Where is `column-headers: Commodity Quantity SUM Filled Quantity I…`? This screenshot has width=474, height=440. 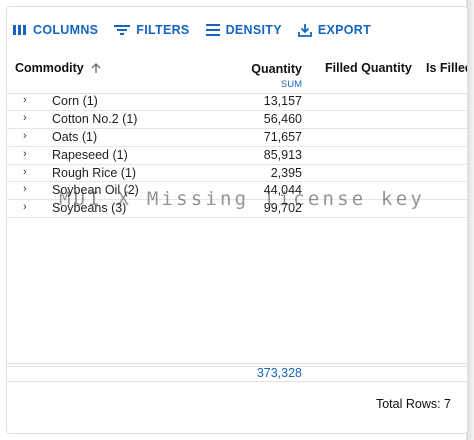 column-headers: Commodity Quantity SUM Filled Quantity I… is located at coordinates (237, 72).